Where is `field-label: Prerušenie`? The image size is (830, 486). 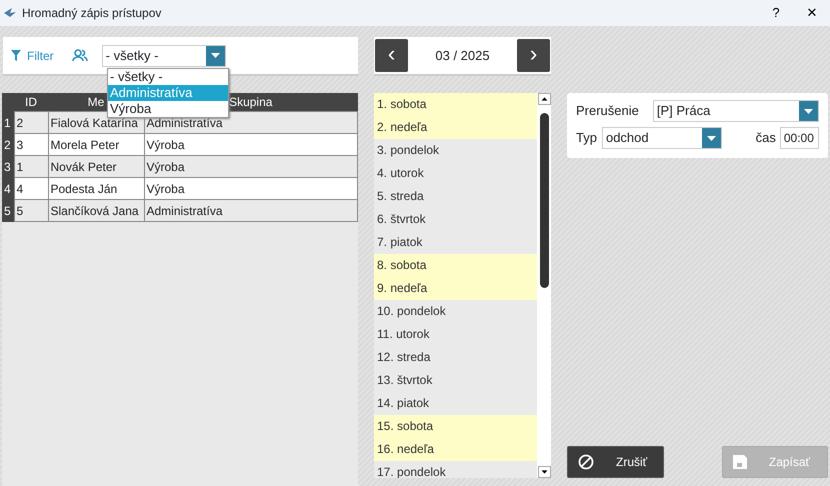
field-label: Prerušenie is located at coordinates (607, 111).